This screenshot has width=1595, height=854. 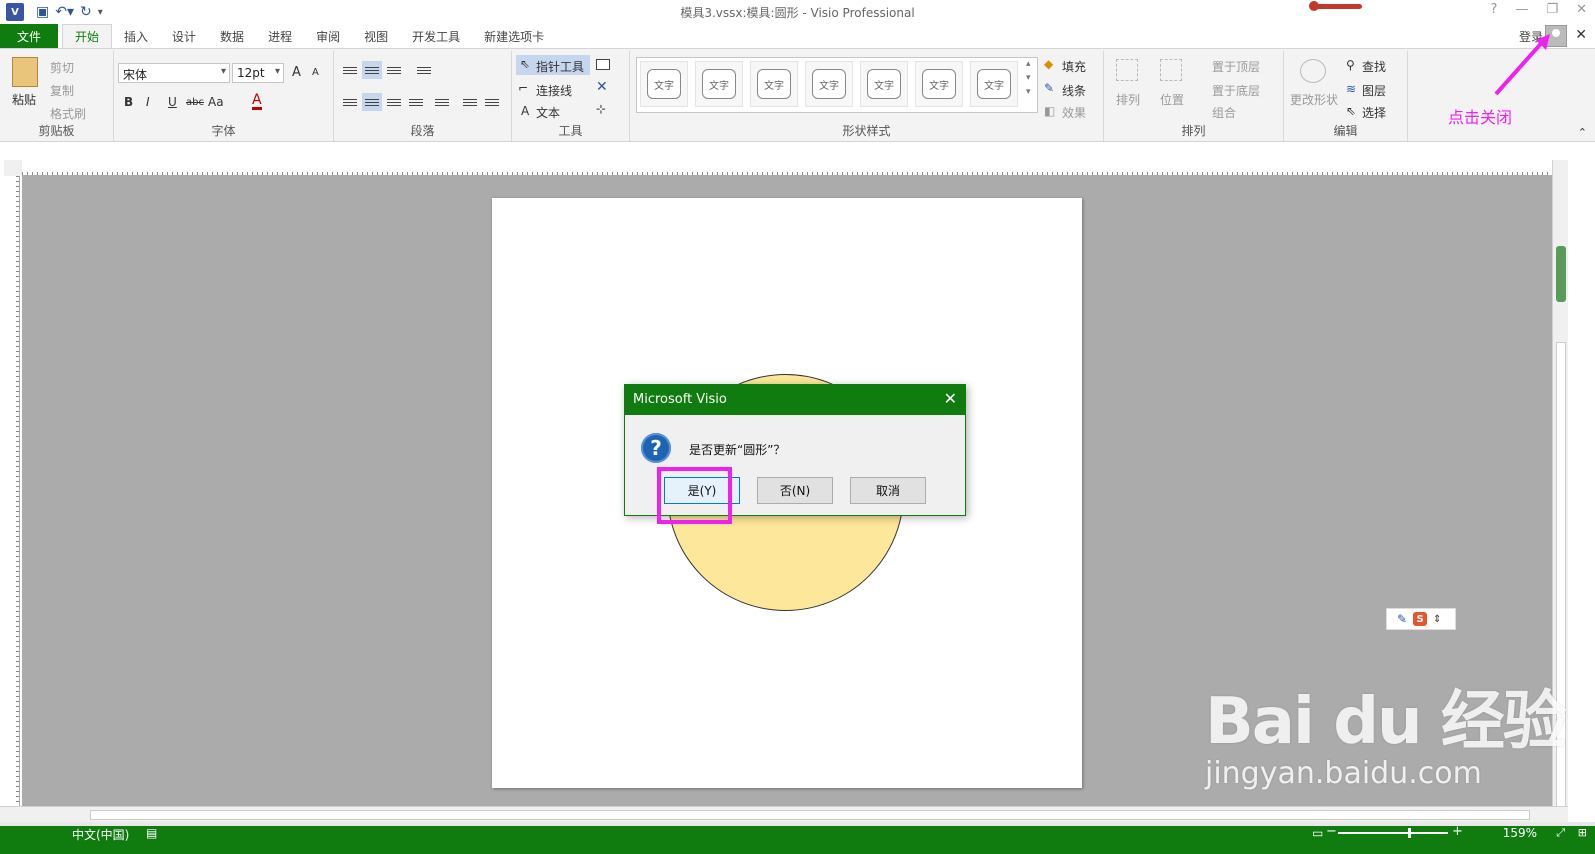 What do you see at coordinates (1049, 88) in the screenshot?
I see `line-icon: ✎` at bounding box center [1049, 88].